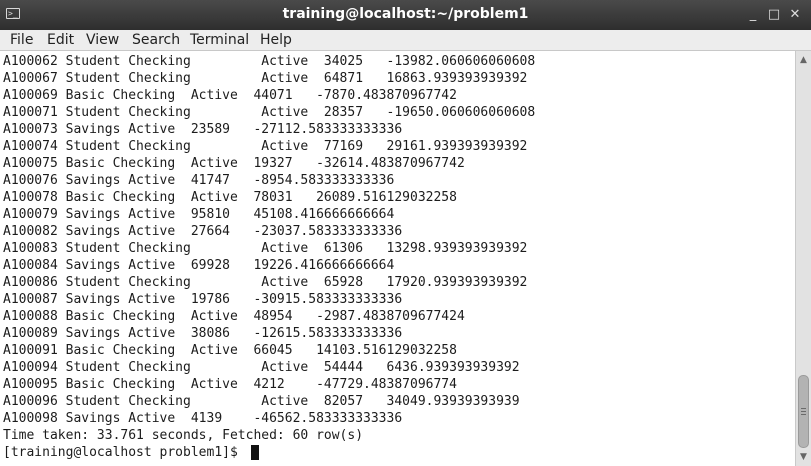  I want to click on window-titlebar: >_ training@localhost:~/problem1 _ □ ✕, so click(405, 15).